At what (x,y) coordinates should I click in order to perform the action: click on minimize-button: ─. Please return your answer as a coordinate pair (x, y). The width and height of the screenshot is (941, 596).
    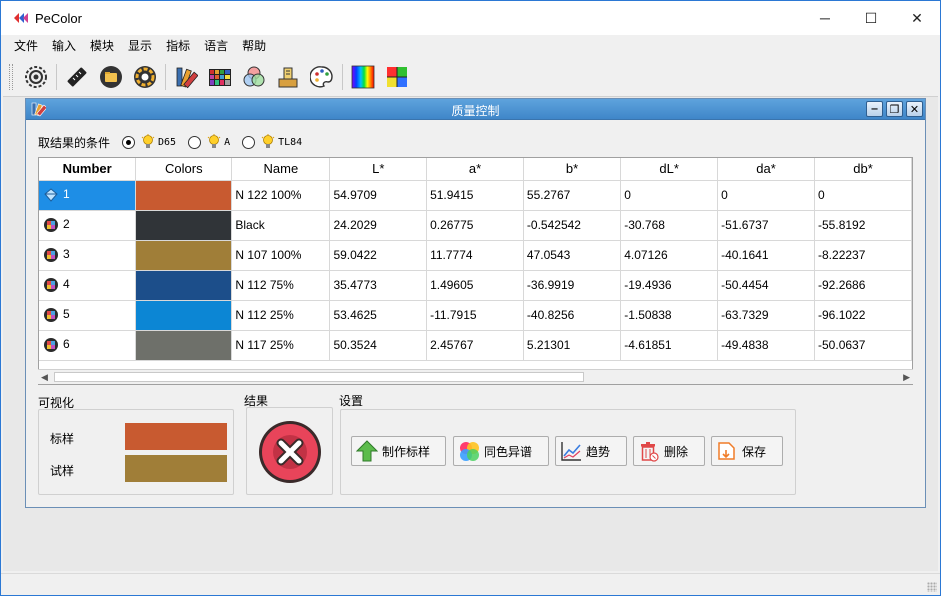
    Looking at the image, I should click on (825, 18).